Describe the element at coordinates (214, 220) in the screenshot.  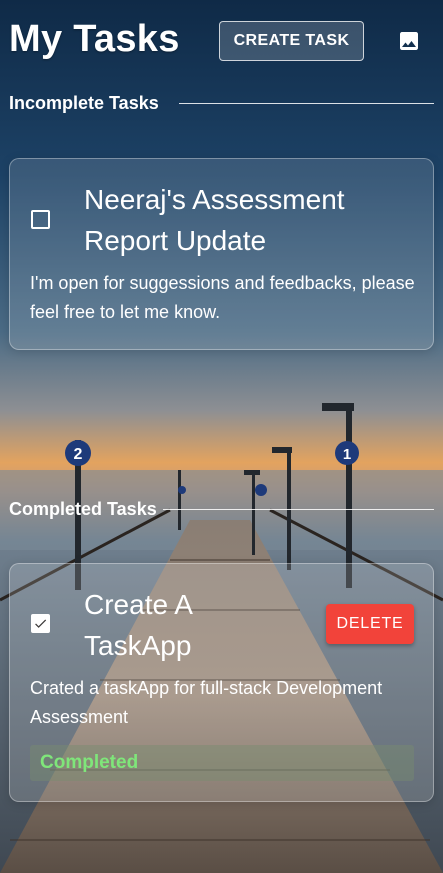
I see `task-title: Neeraj's Assessment Report Update` at that location.